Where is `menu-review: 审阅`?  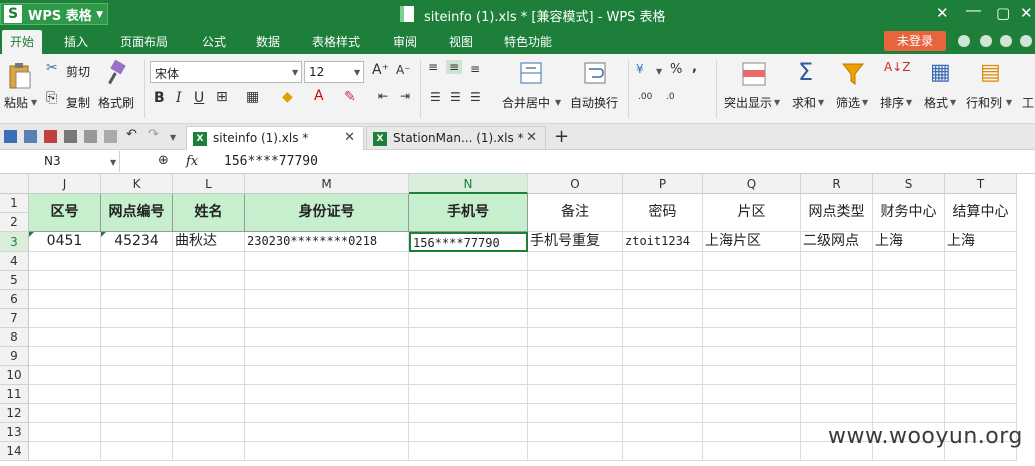
menu-review: 审阅 is located at coordinates (405, 41).